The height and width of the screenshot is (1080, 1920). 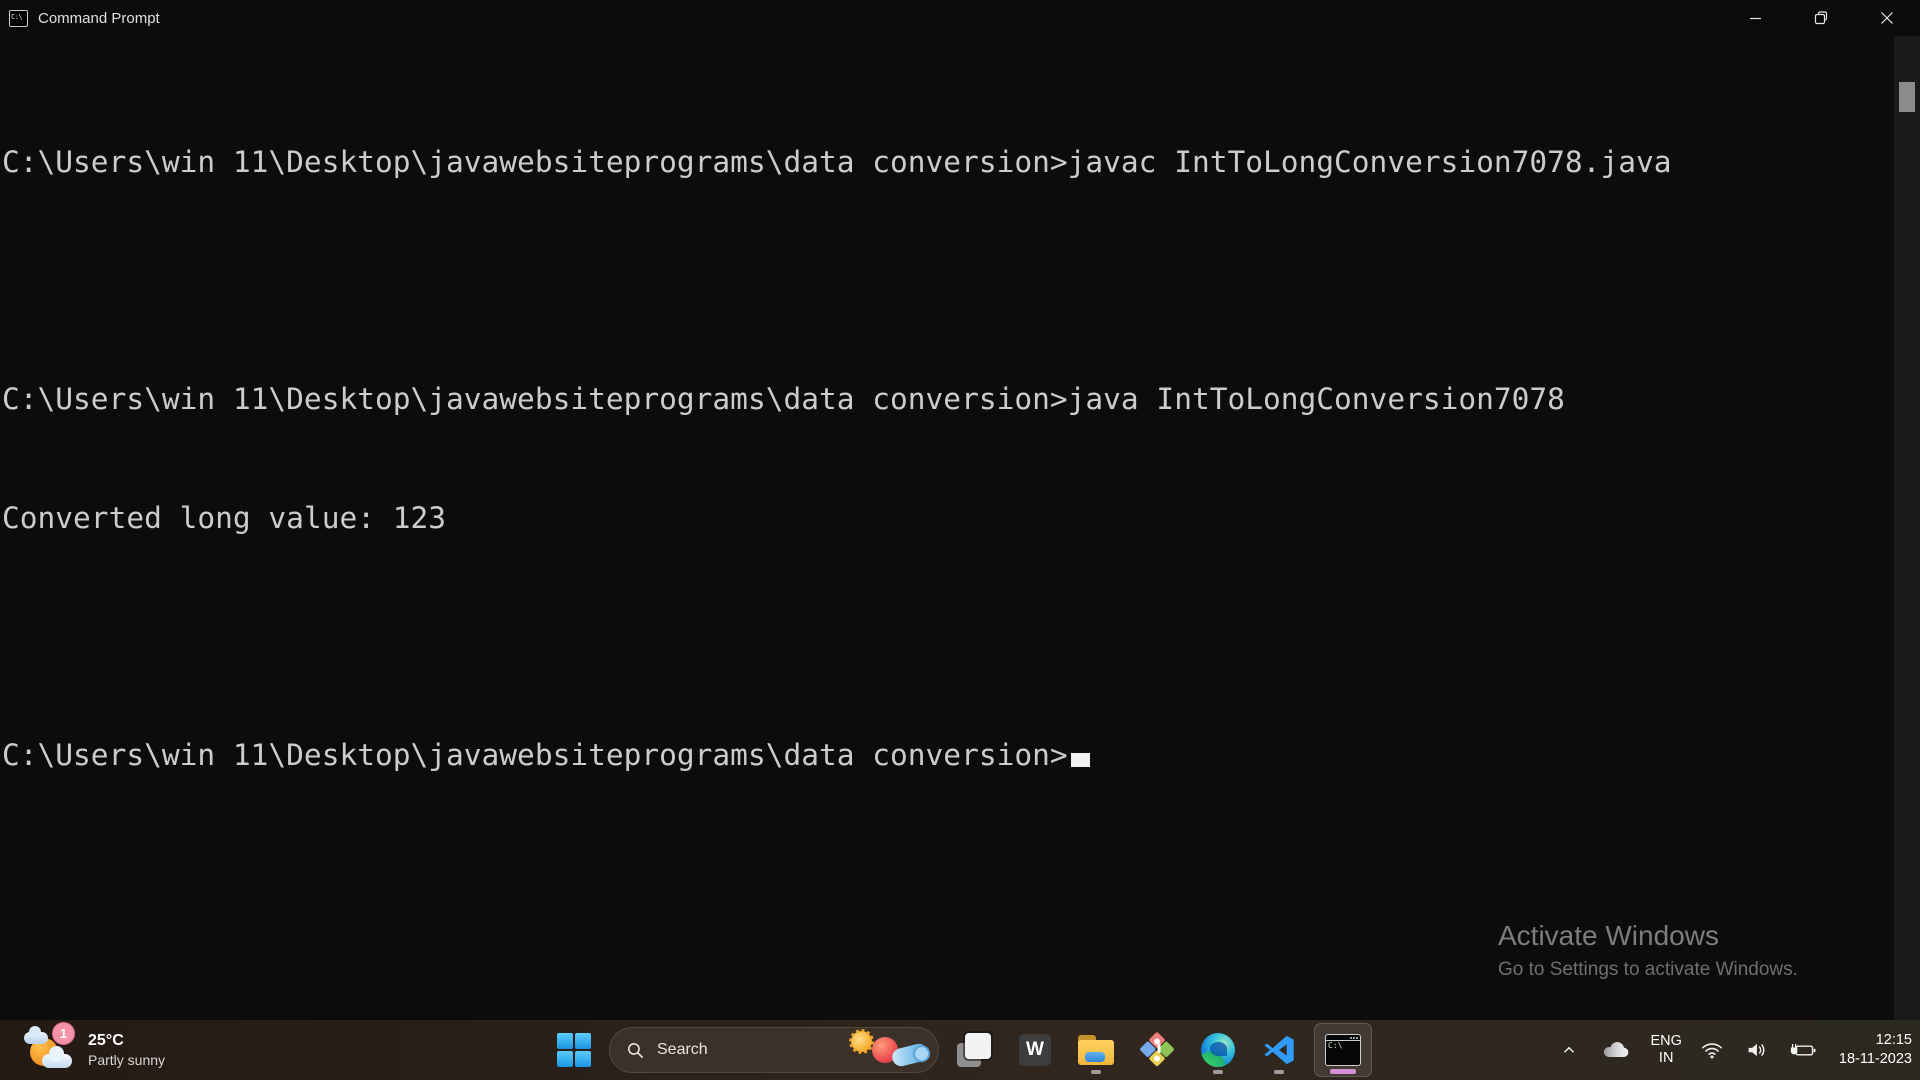 I want to click on weather-condition: Partly sunny, so click(x=127, y=1060).